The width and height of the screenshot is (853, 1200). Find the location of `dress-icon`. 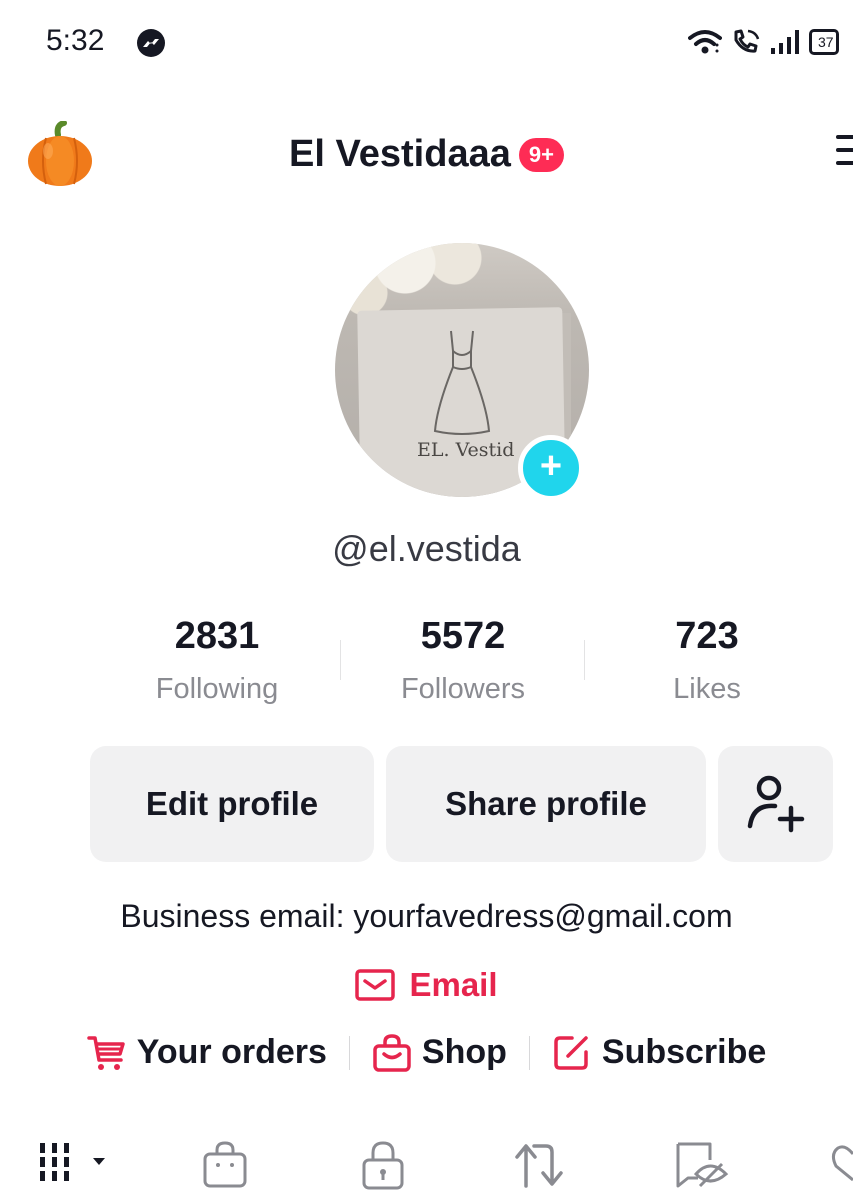

dress-icon is located at coordinates (462, 382).